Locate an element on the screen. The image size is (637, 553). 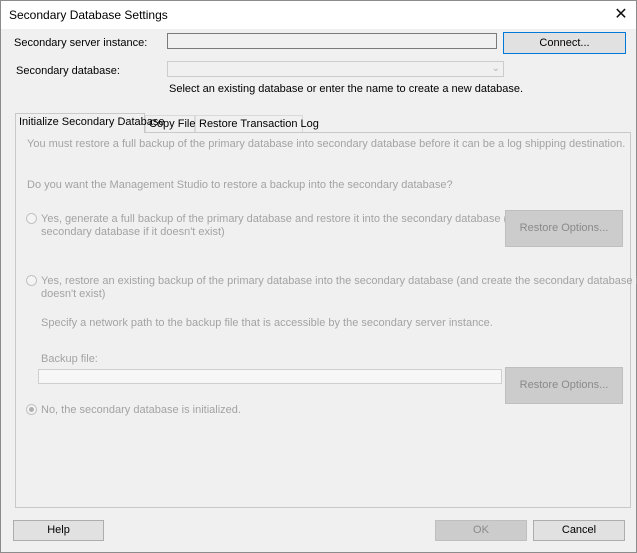
chevron-down-icon: ⌄ is located at coordinates (495, 68).